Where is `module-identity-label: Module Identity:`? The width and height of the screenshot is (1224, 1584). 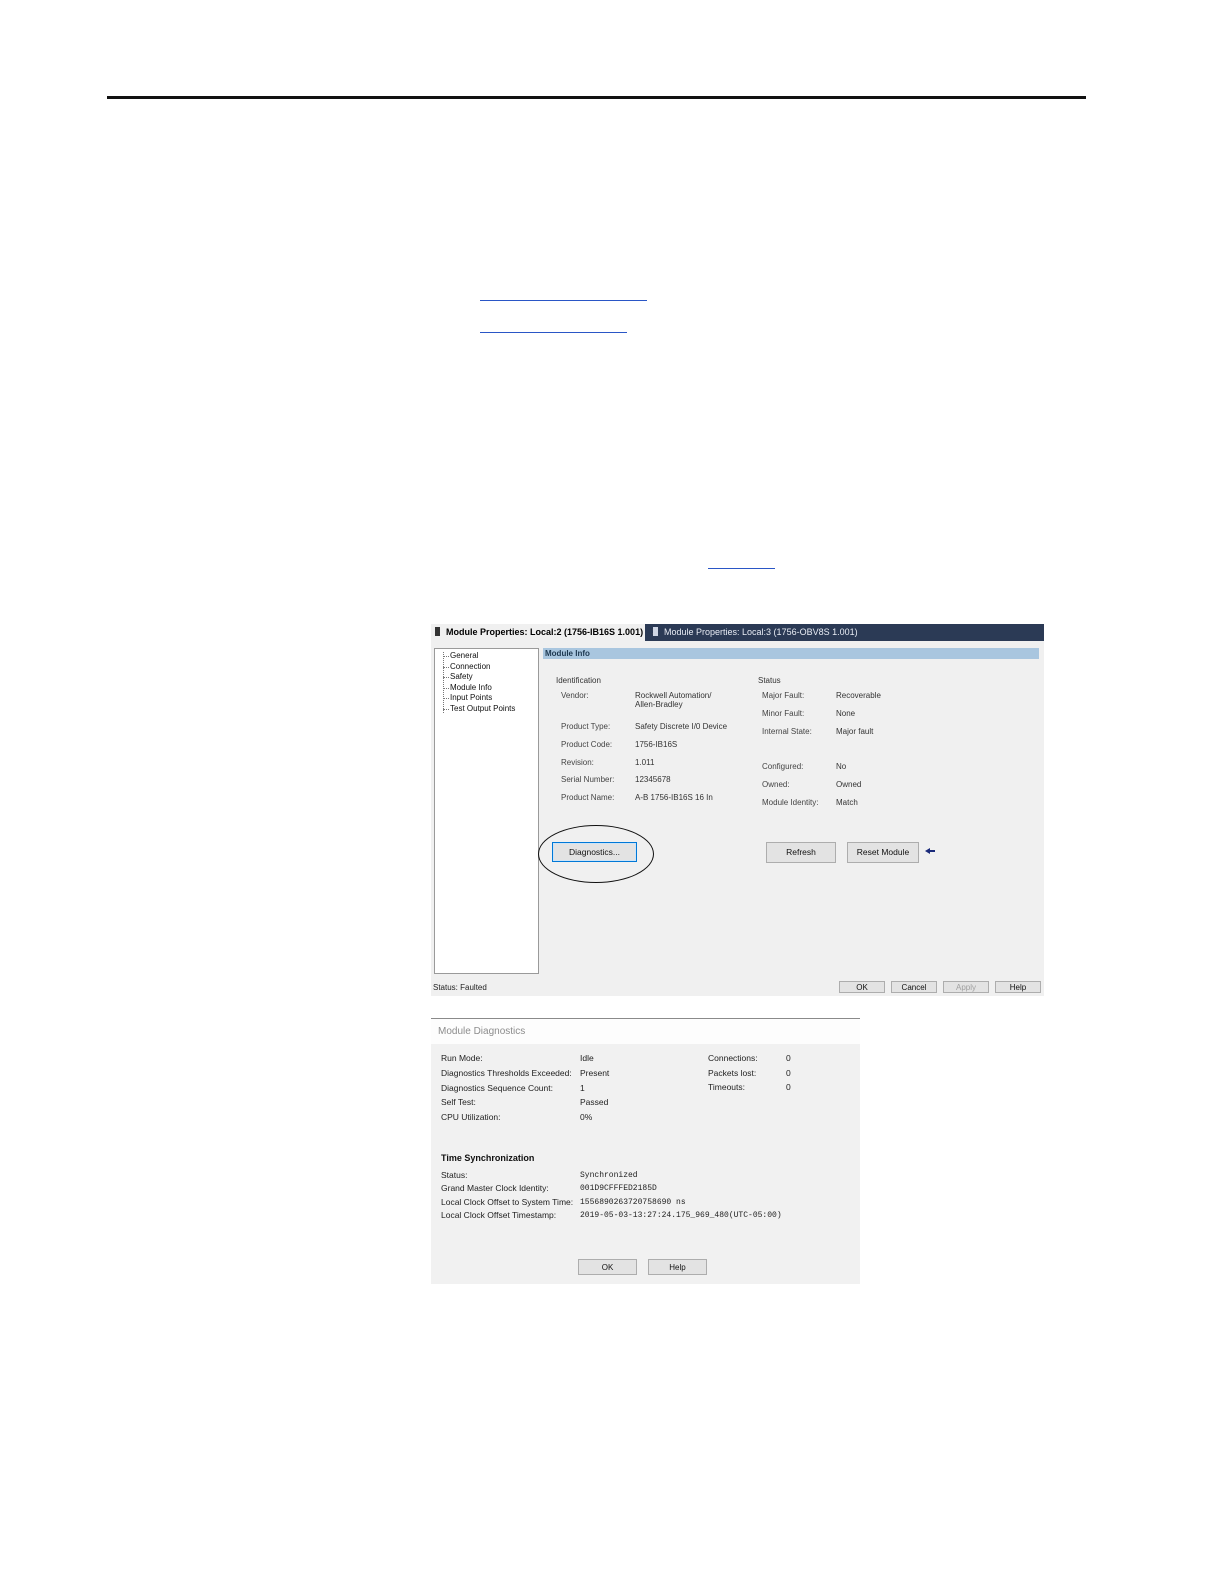
module-identity-label: Module Identity: is located at coordinates (790, 802).